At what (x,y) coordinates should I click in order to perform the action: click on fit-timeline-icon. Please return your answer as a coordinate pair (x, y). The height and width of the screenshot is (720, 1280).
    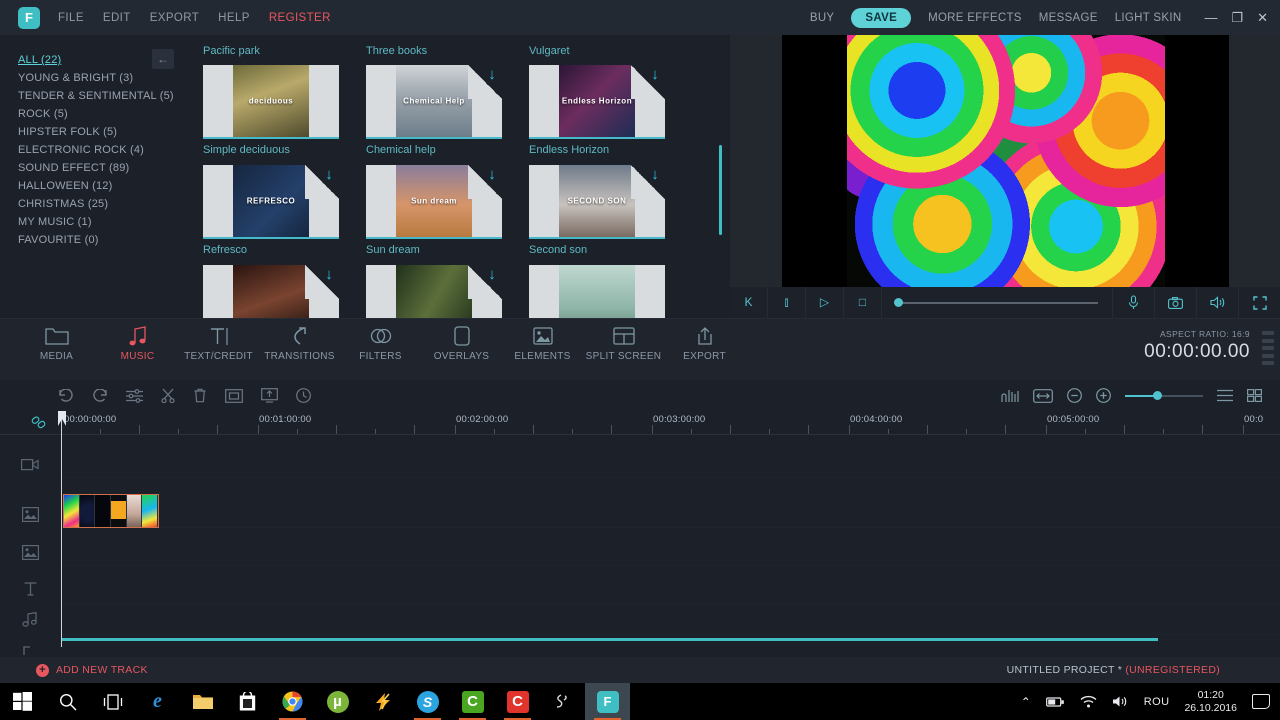
    Looking at the image, I should click on (1043, 395).